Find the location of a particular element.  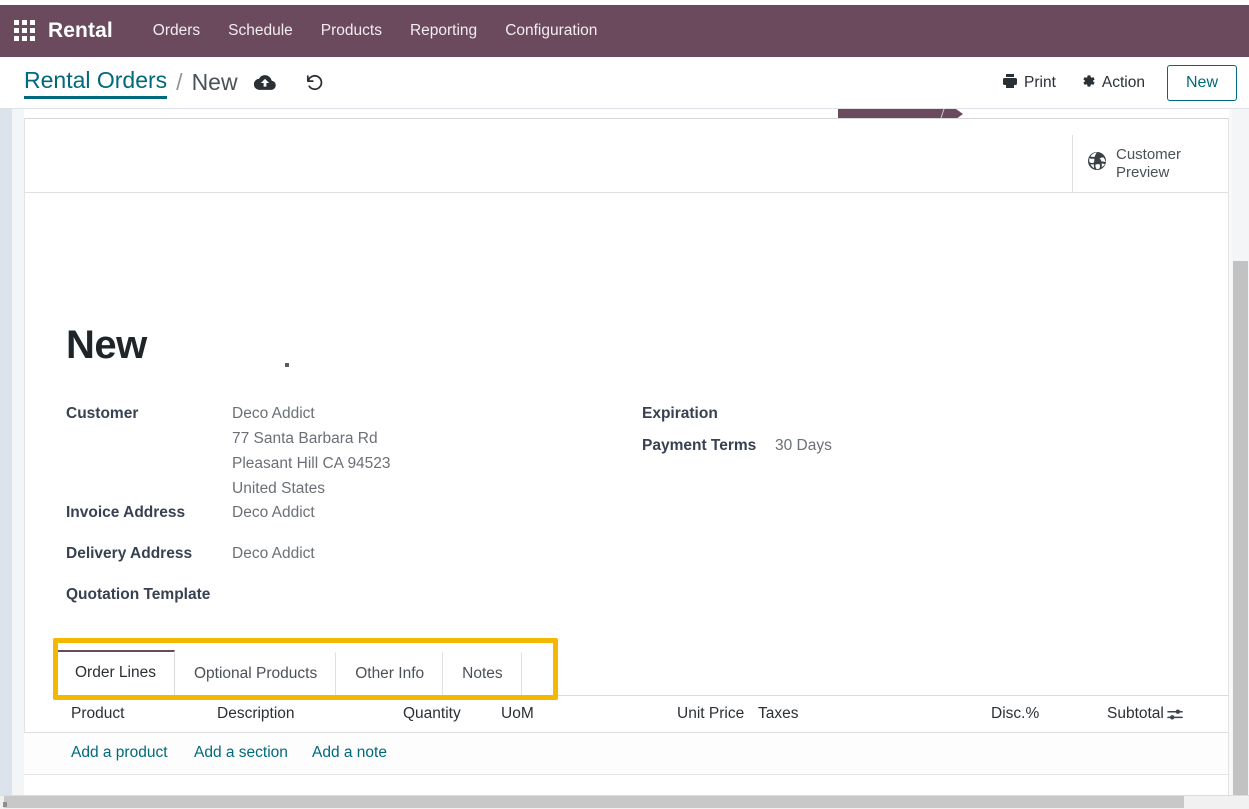

add-a-product-link: Add a product is located at coordinates (119, 753).